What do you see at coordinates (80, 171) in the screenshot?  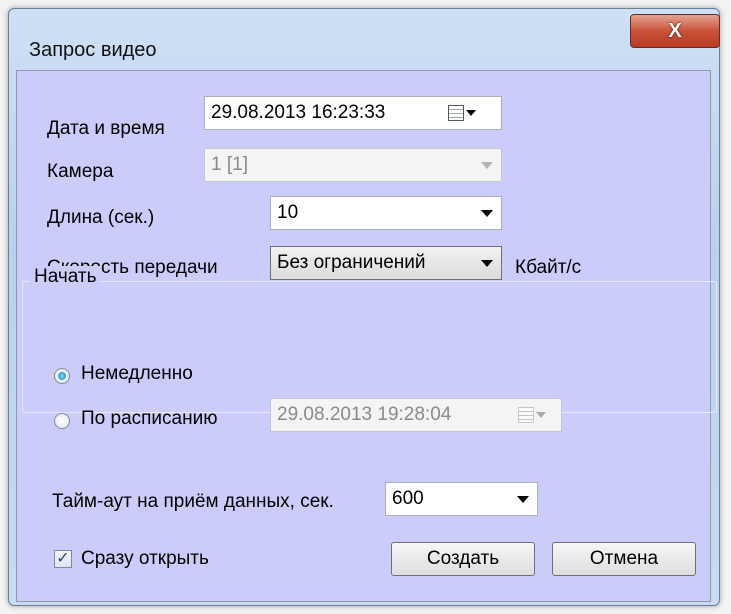 I see `camera-label: Камера` at bounding box center [80, 171].